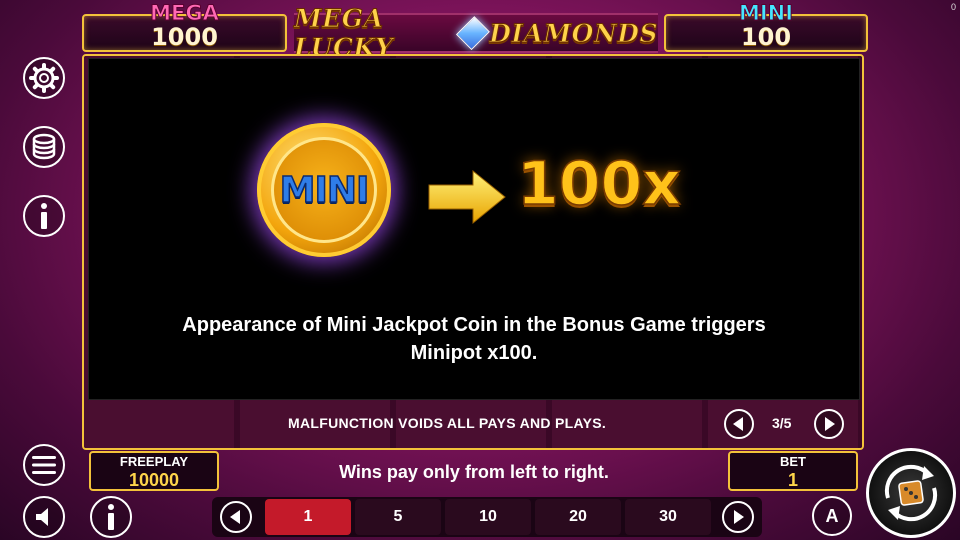 This screenshot has width=960, height=540. I want to click on freeplay-box: FREEPLAY 10000, so click(154, 471).